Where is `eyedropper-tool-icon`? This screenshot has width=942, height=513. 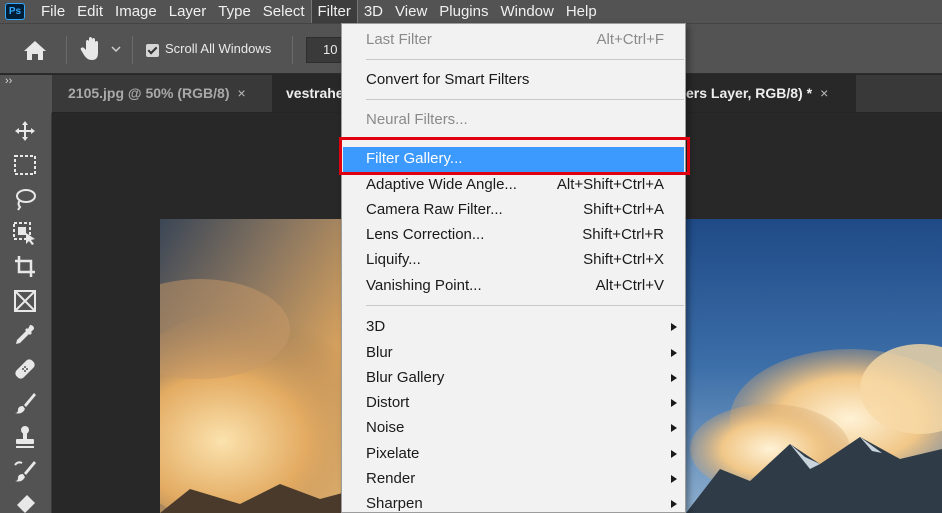
eyedropper-tool-icon is located at coordinates (25, 335).